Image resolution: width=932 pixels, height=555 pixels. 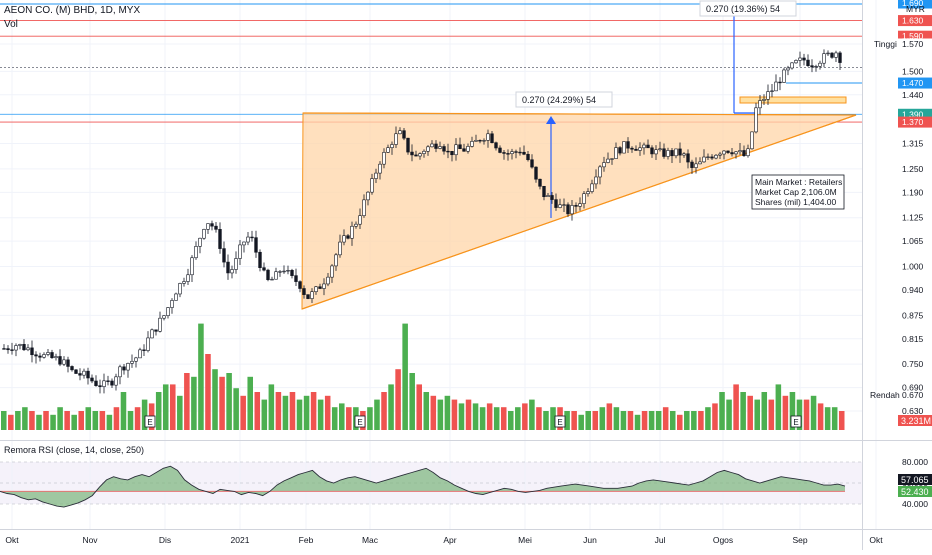 What do you see at coordinates (913, 411) in the screenshot?
I see `price-tick: 0.630` at bounding box center [913, 411].